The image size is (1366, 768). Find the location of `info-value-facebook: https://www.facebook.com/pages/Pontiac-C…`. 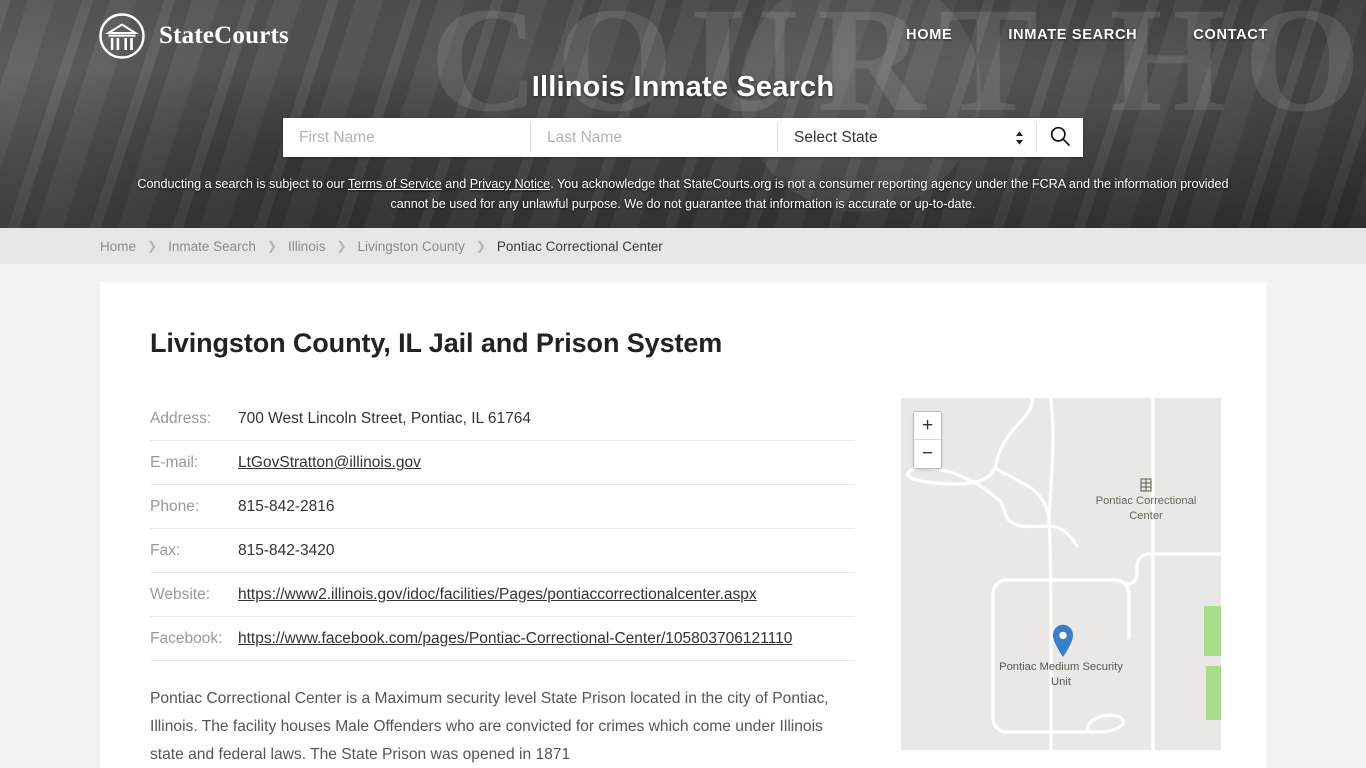

info-value-facebook: https://www.facebook.com/pages/Pontiac-C… is located at coordinates (546, 639).